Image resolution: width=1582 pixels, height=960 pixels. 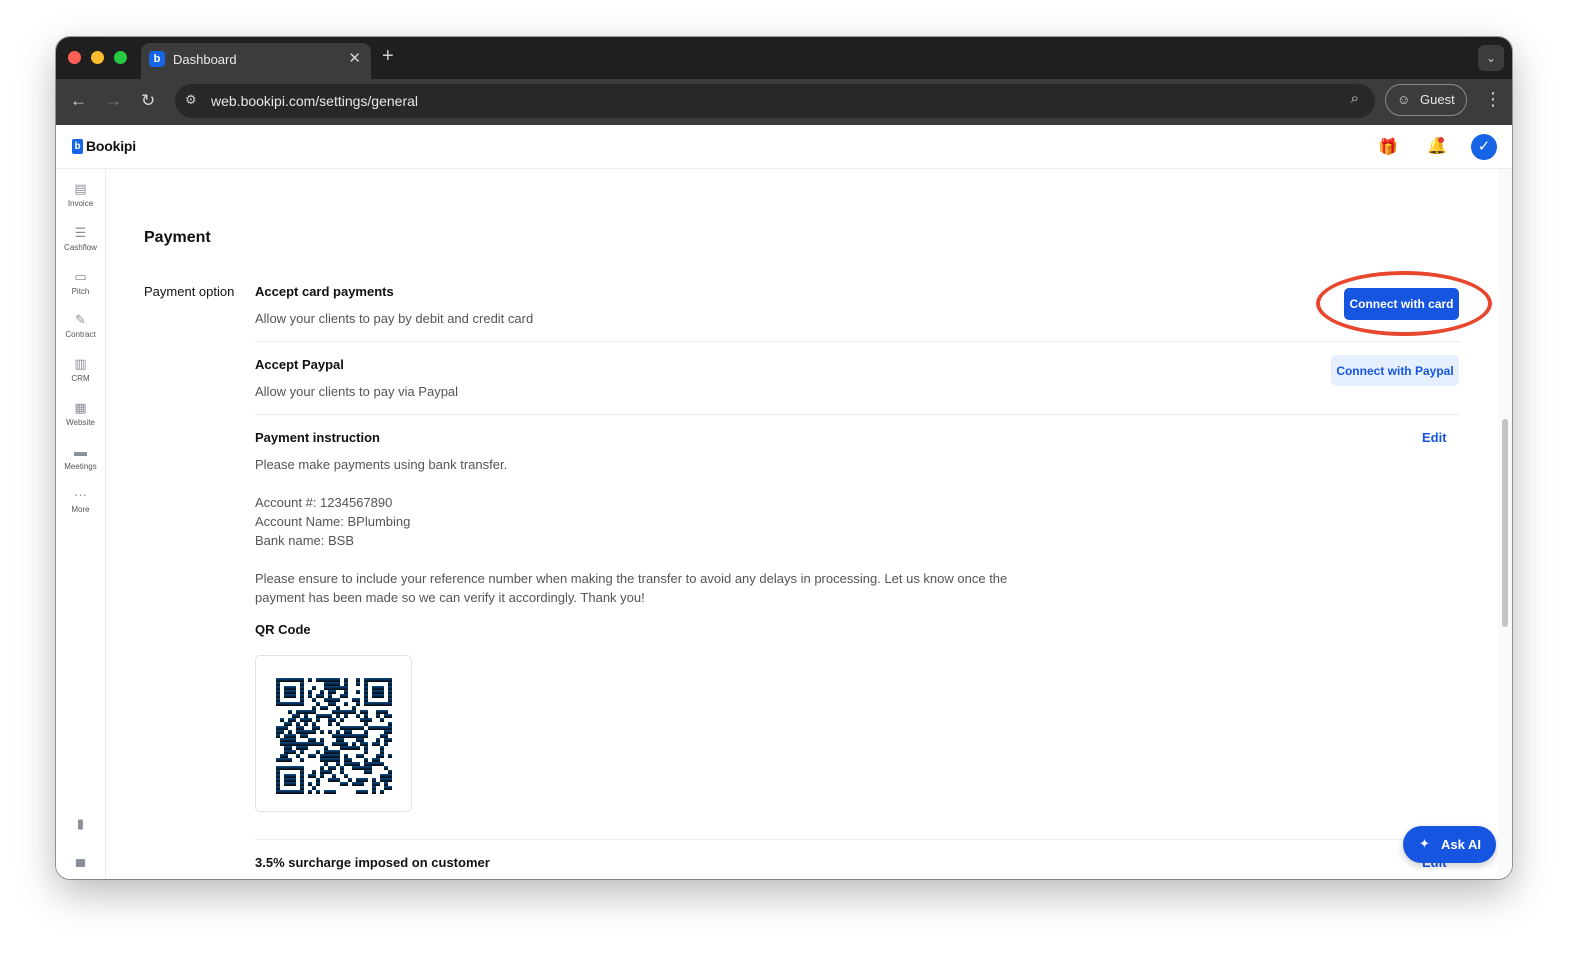 I want to click on meetings-icon: ▬, so click(x=80, y=451).